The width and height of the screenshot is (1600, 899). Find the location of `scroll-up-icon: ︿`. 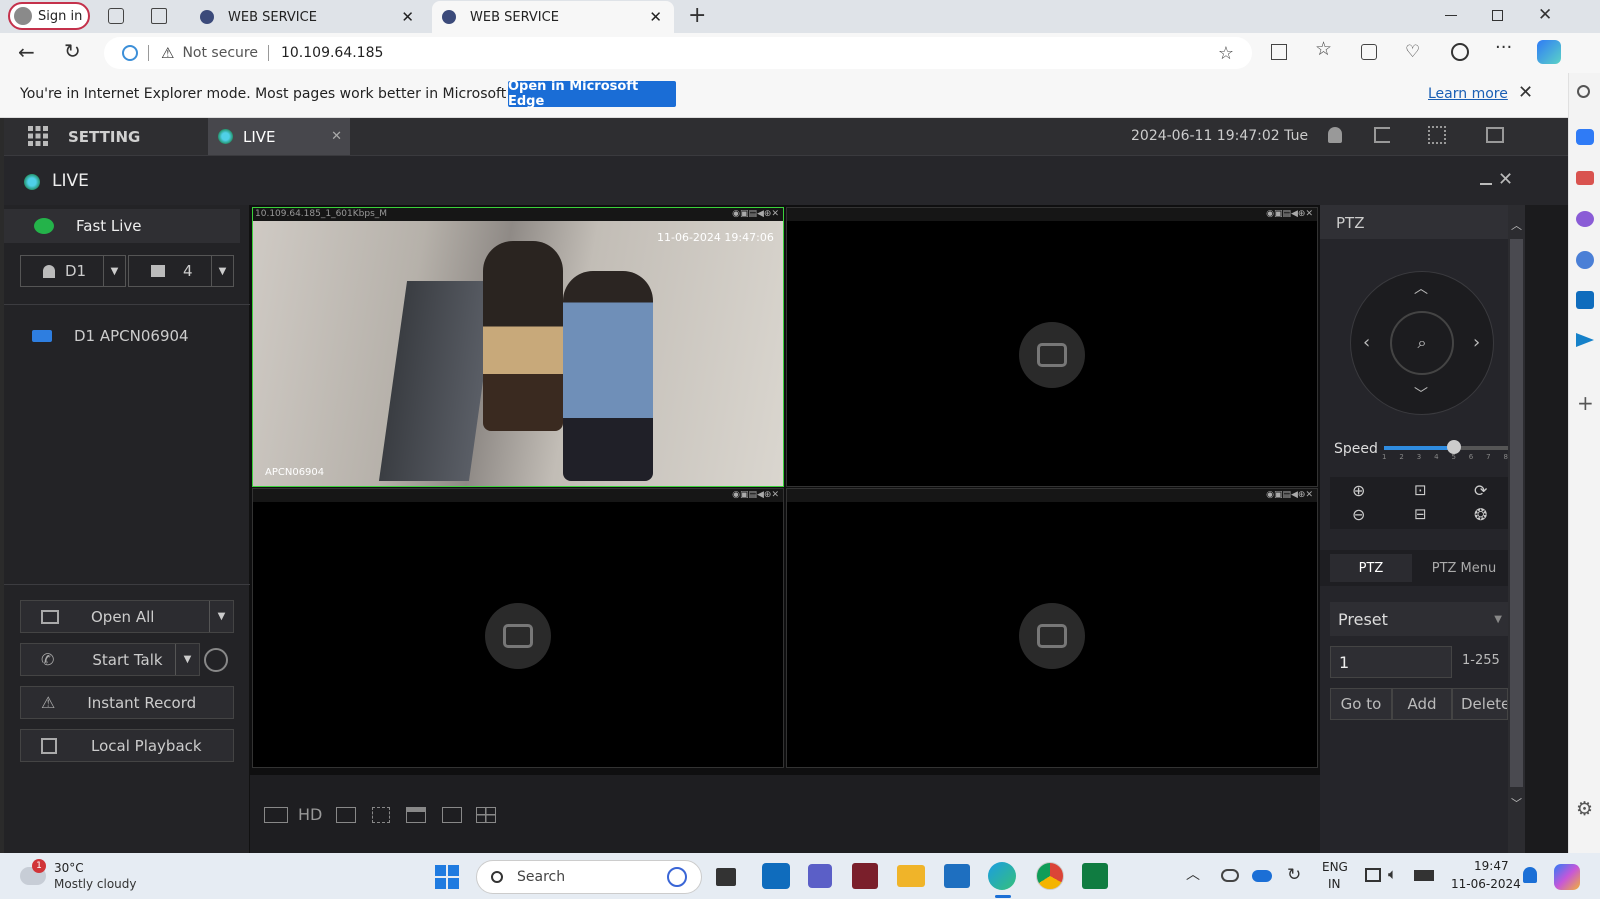

scroll-up-icon: ︿ is located at coordinates (1516, 225).